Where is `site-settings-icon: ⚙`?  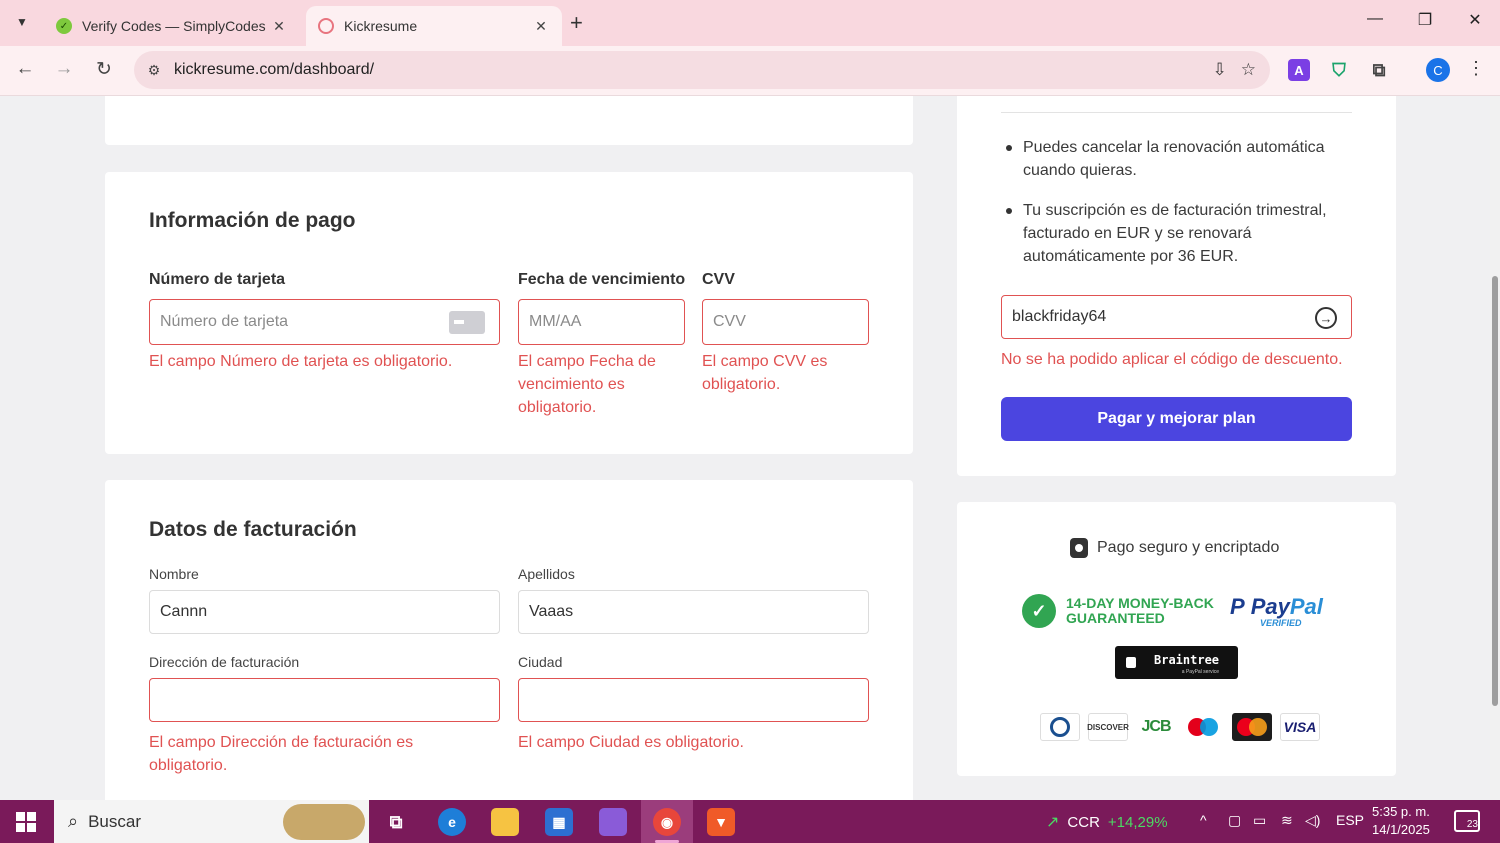 site-settings-icon: ⚙ is located at coordinates (154, 70).